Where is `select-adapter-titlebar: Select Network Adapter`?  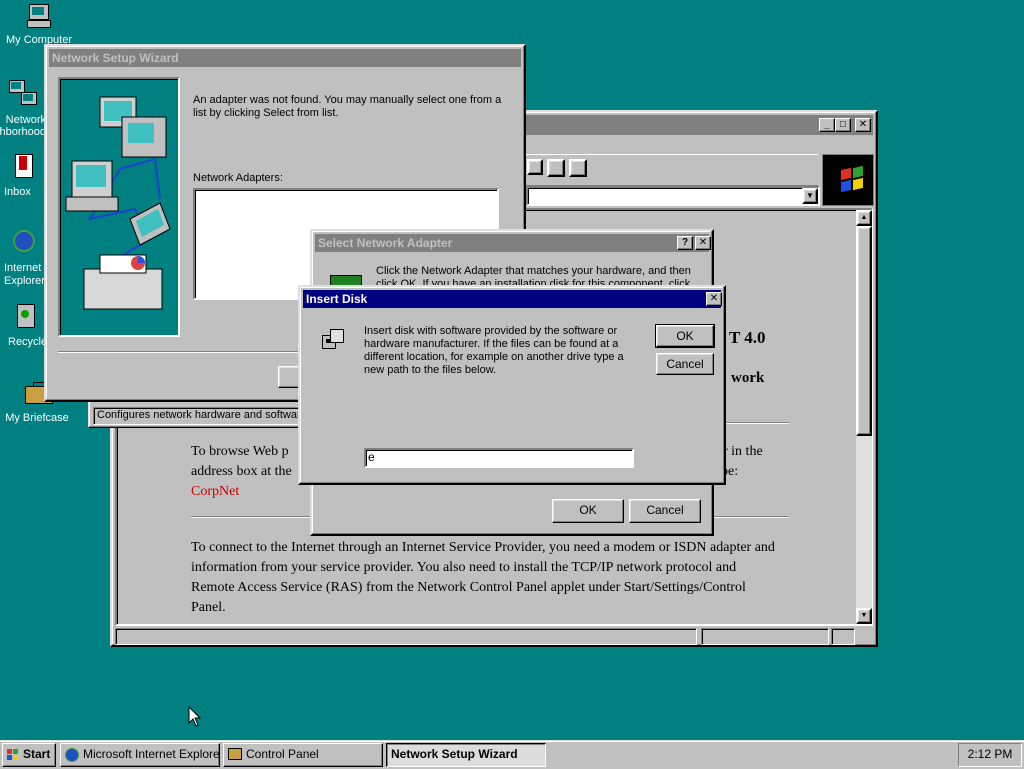
select-adapter-titlebar: Select Network Adapter is located at coordinates (512, 243).